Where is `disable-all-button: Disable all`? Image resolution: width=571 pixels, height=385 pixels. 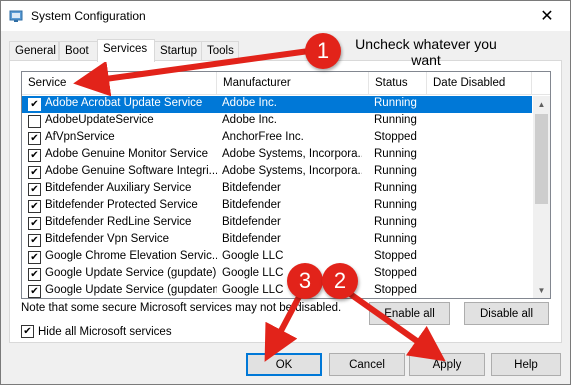 disable-all-button: Disable all is located at coordinates (506, 313).